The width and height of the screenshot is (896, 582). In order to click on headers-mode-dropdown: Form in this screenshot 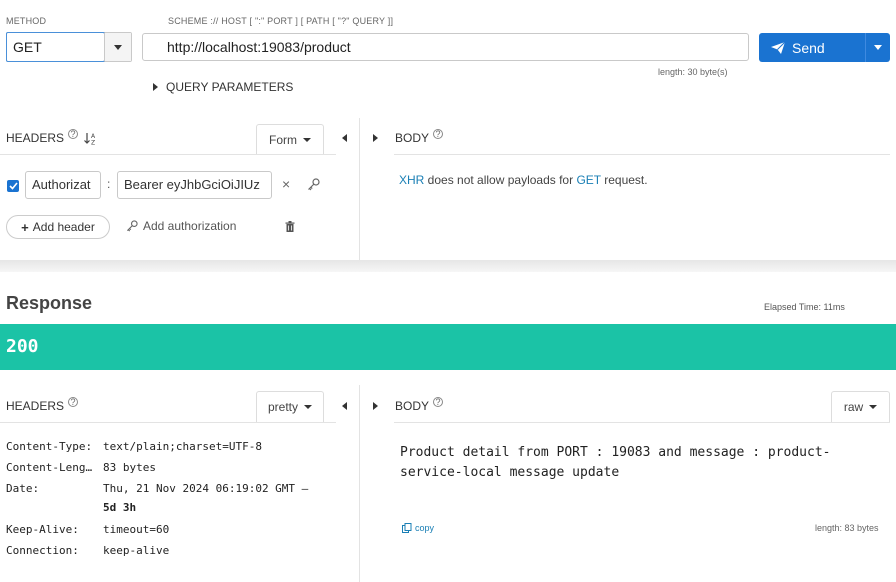, I will do `click(290, 139)`.